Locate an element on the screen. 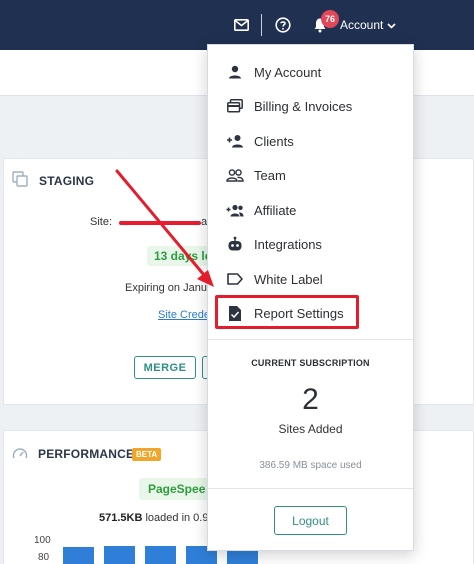 This screenshot has width=474, height=564. sites-added-label: Sites Added is located at coordinates (310, 429).